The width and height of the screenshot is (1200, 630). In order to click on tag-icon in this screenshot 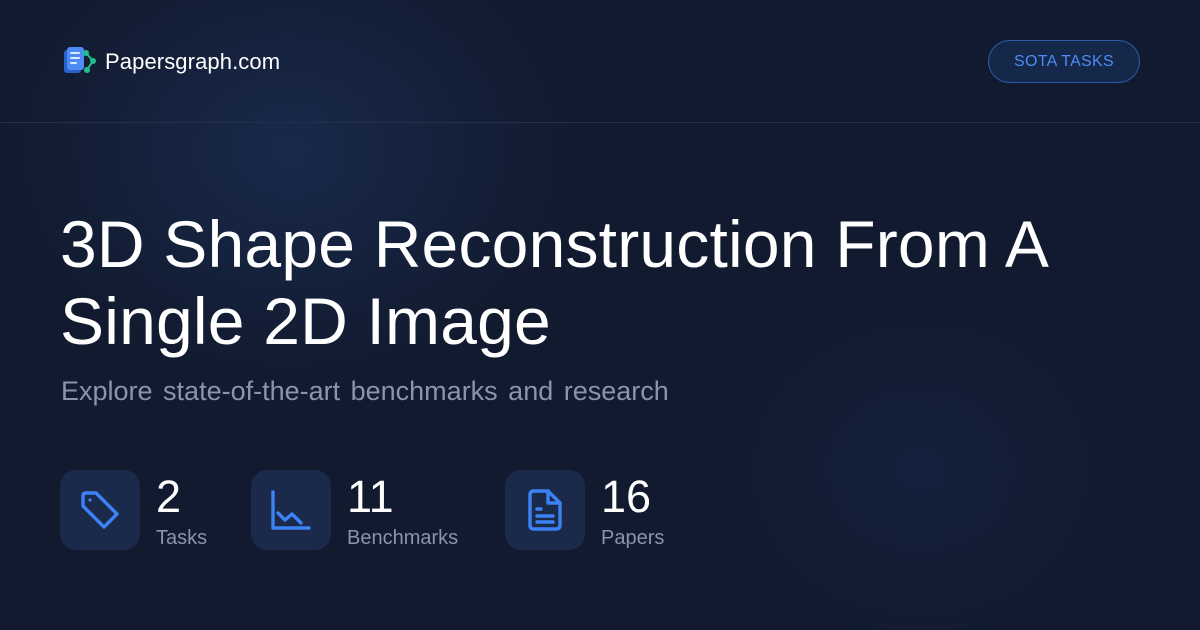, I will do `click(100, 510)`.